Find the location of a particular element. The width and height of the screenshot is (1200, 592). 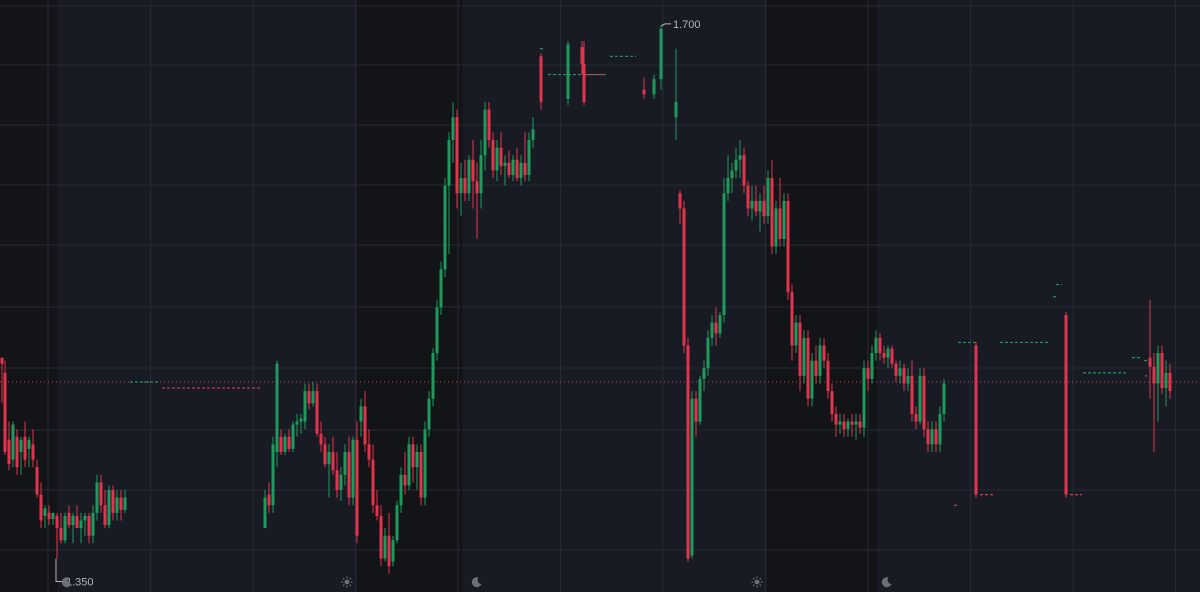

sun-core is located at coordinates (757, 582).